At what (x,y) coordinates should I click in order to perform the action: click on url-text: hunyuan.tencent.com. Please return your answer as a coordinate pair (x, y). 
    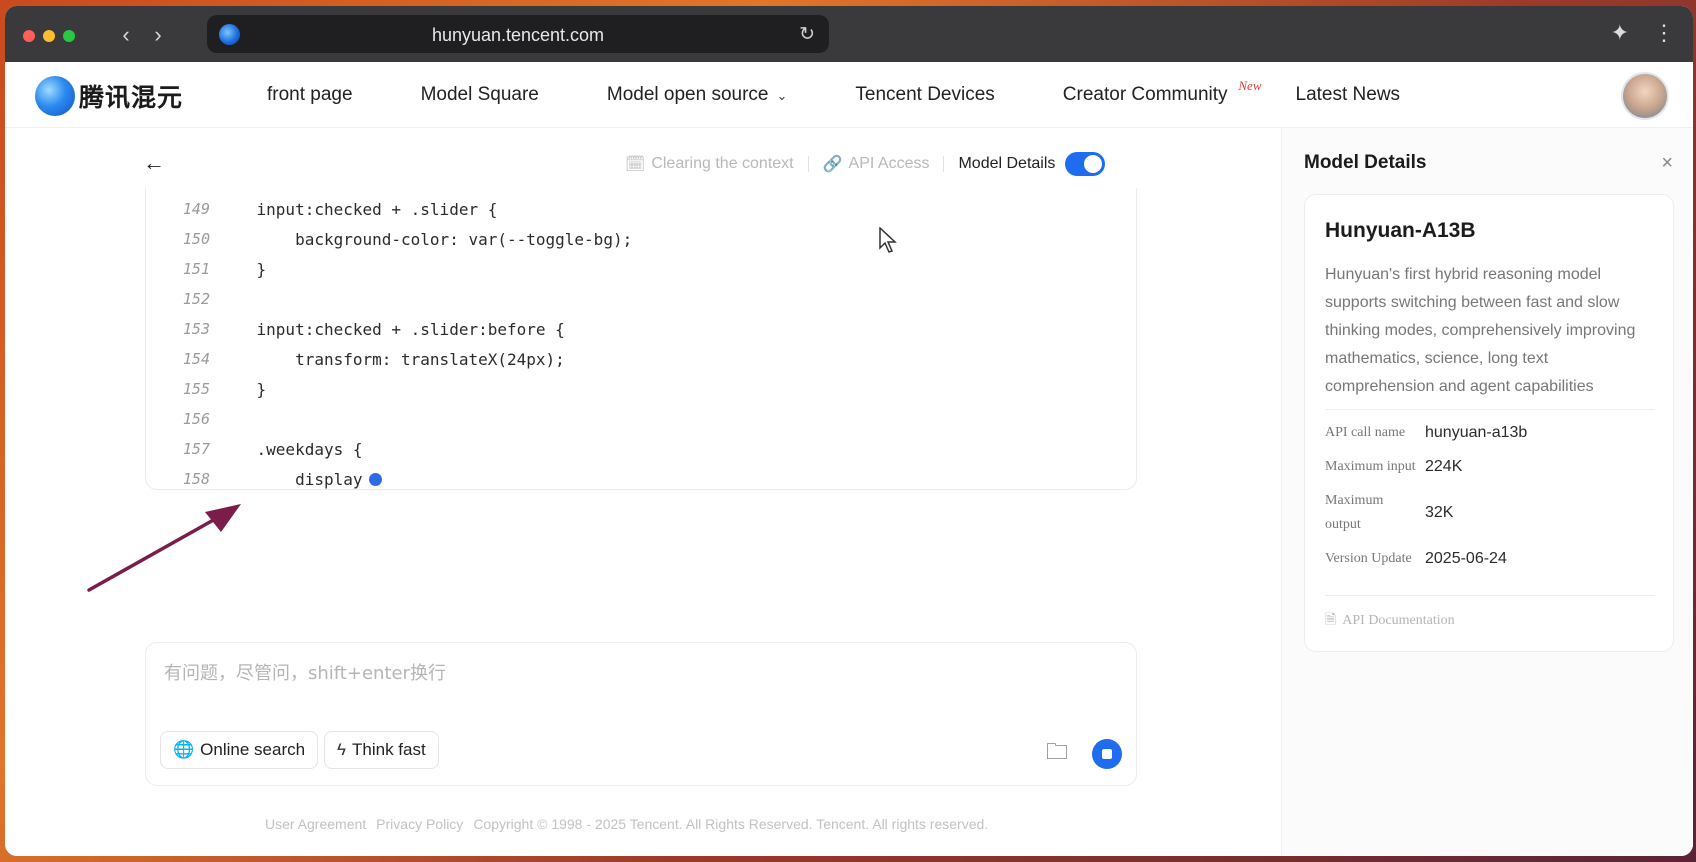
    Looking at the image, I should click on (518, 35).